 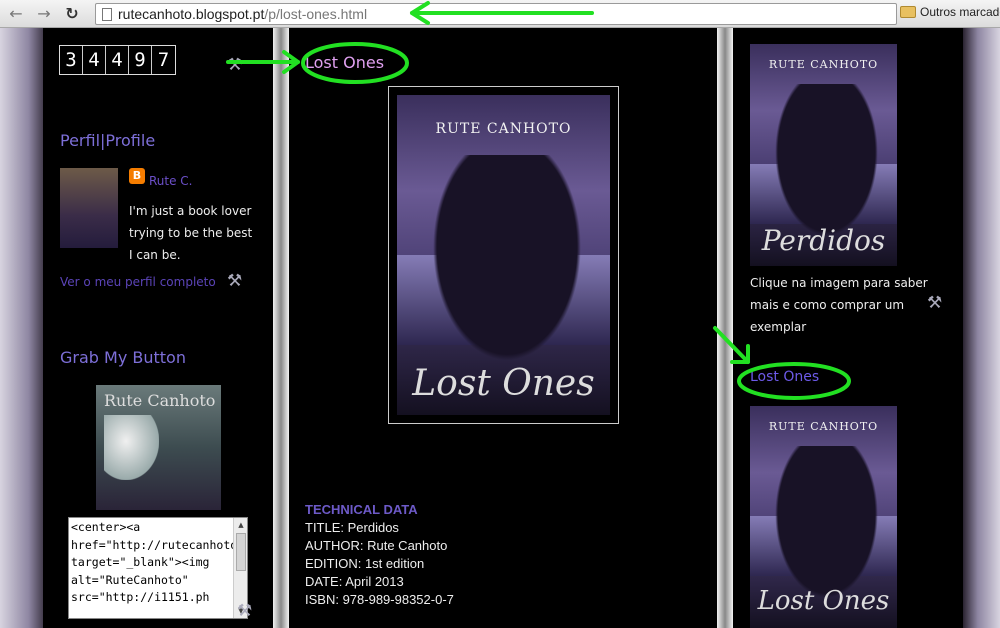 I want to click on counter-digit: 3, so click(x=71, y=60).